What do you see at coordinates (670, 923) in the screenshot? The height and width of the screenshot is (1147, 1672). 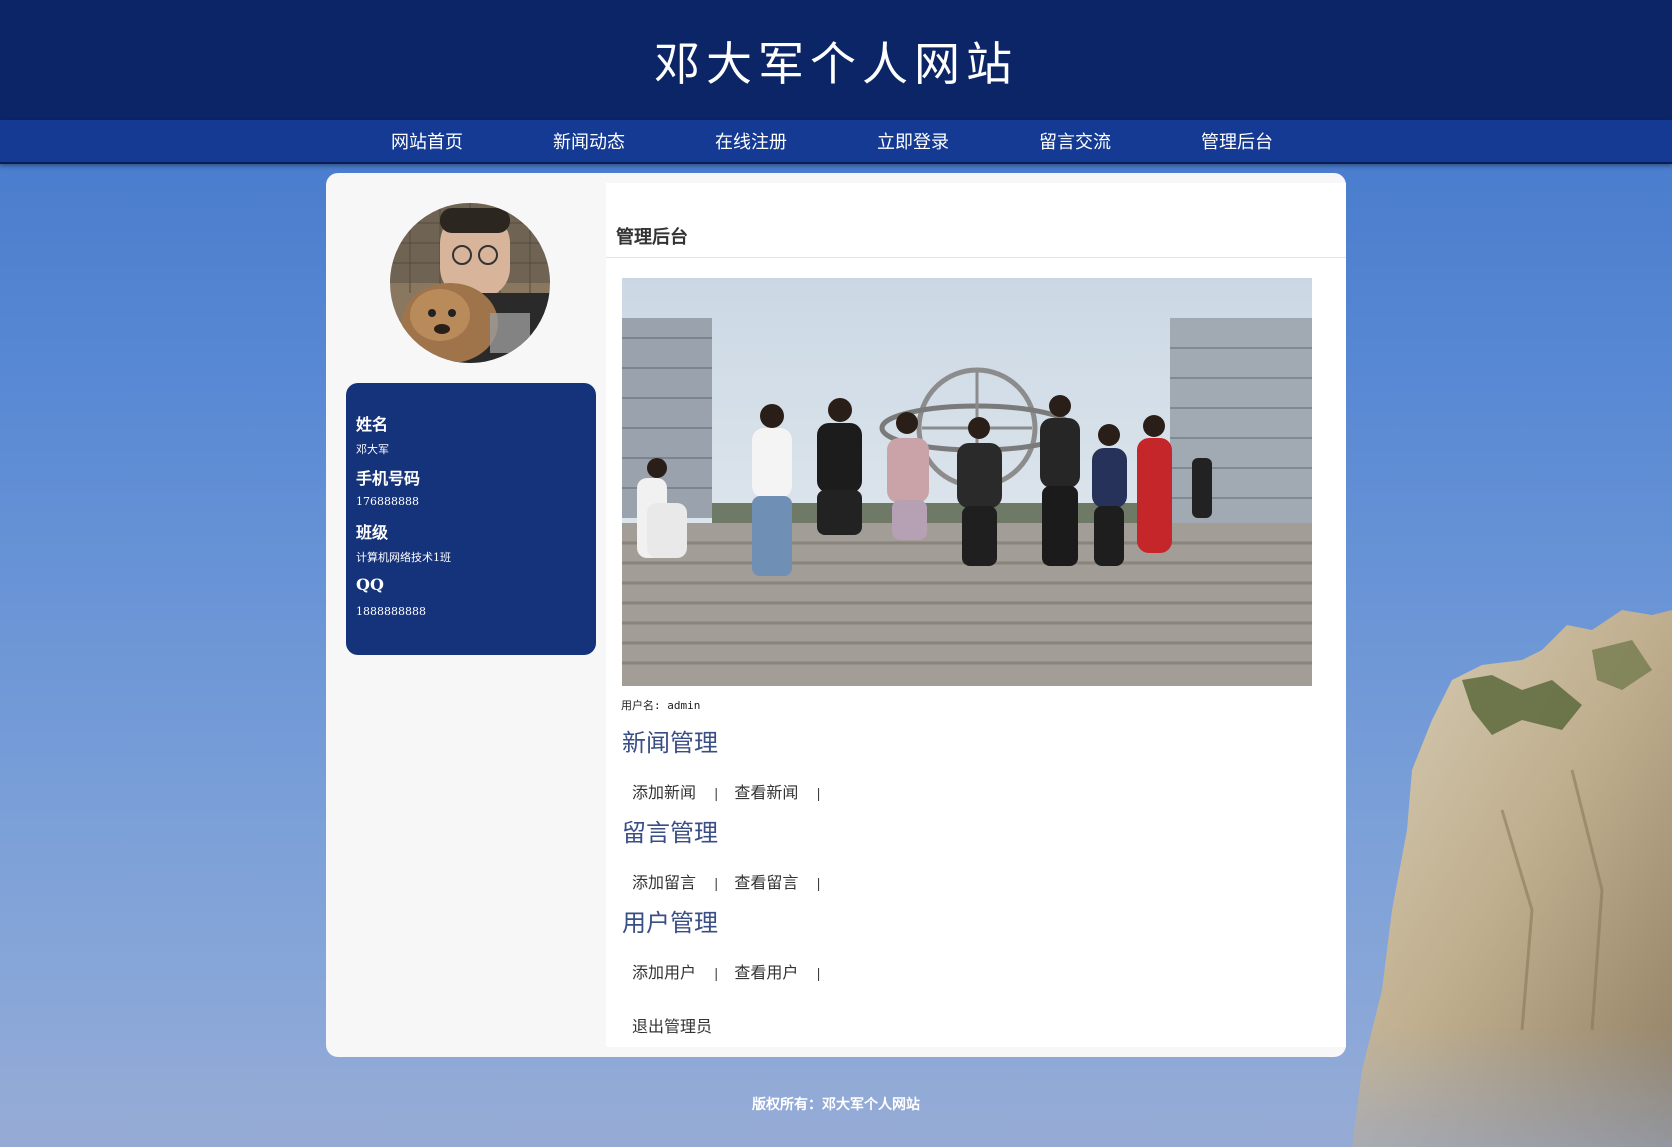 I see `user-management-title: 用户管理` at bounding box center [670, 923].